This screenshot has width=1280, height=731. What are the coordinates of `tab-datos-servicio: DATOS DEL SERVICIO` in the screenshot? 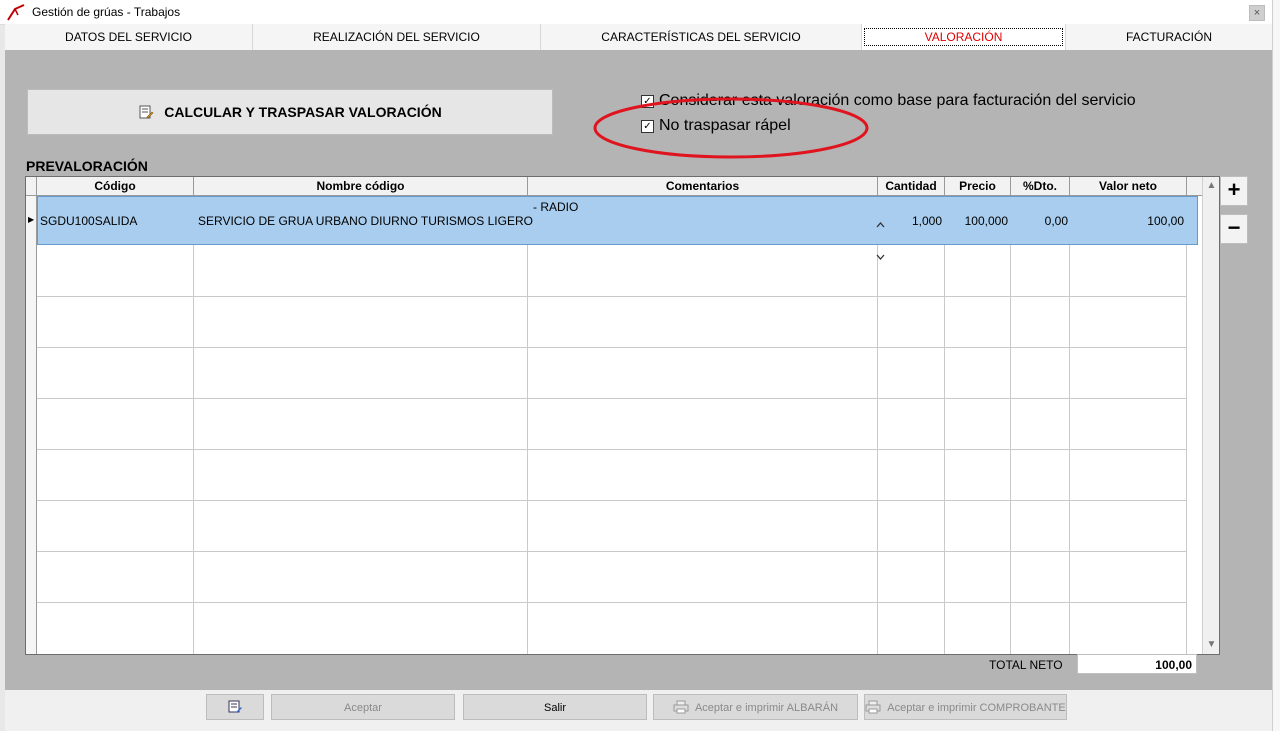 It's located at (129, 37).